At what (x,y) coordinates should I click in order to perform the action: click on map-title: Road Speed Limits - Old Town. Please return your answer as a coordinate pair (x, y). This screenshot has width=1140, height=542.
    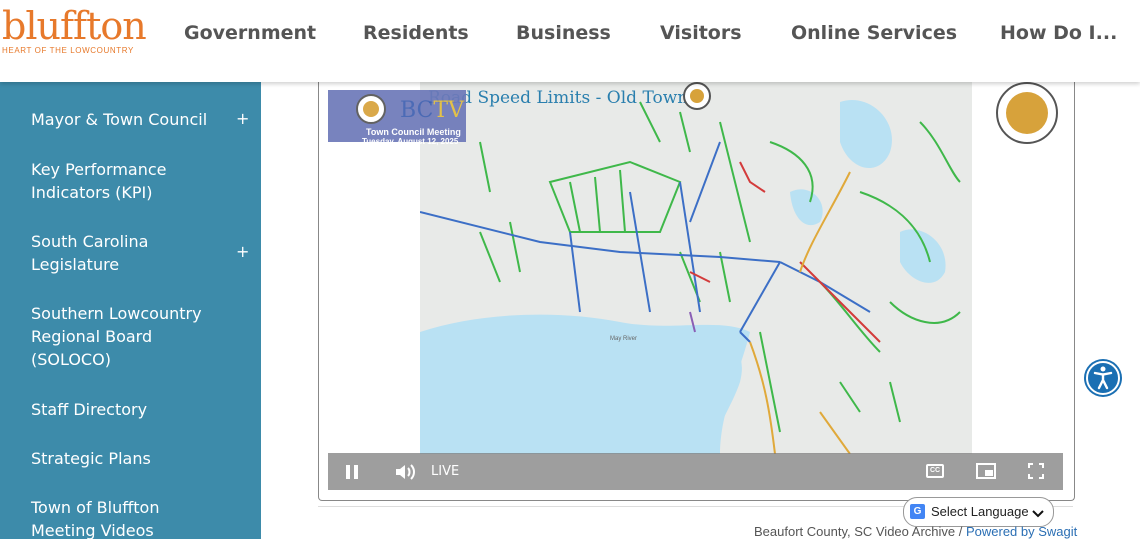
    Looking at the image, I should click on (558, 98).